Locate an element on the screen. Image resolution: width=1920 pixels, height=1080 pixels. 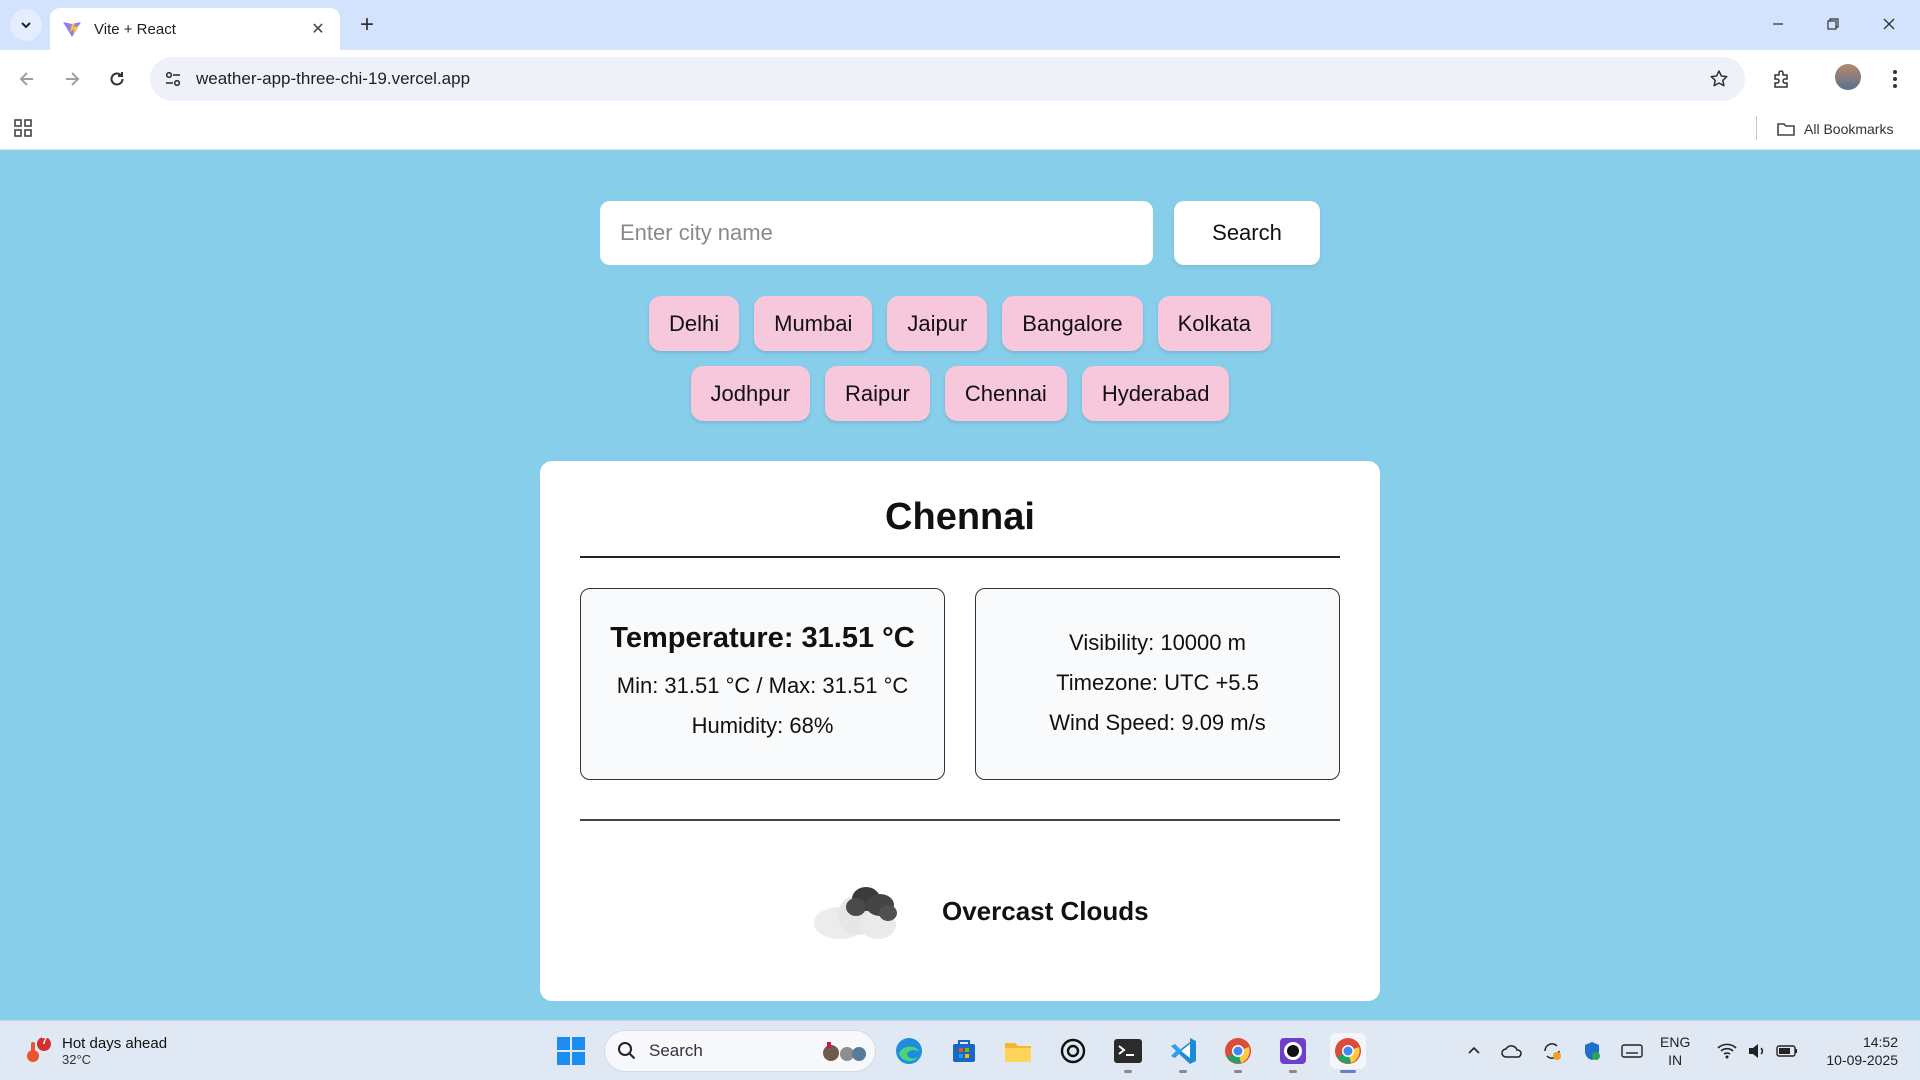
overcast-clouds-icon is located at coordinates (855, 913).